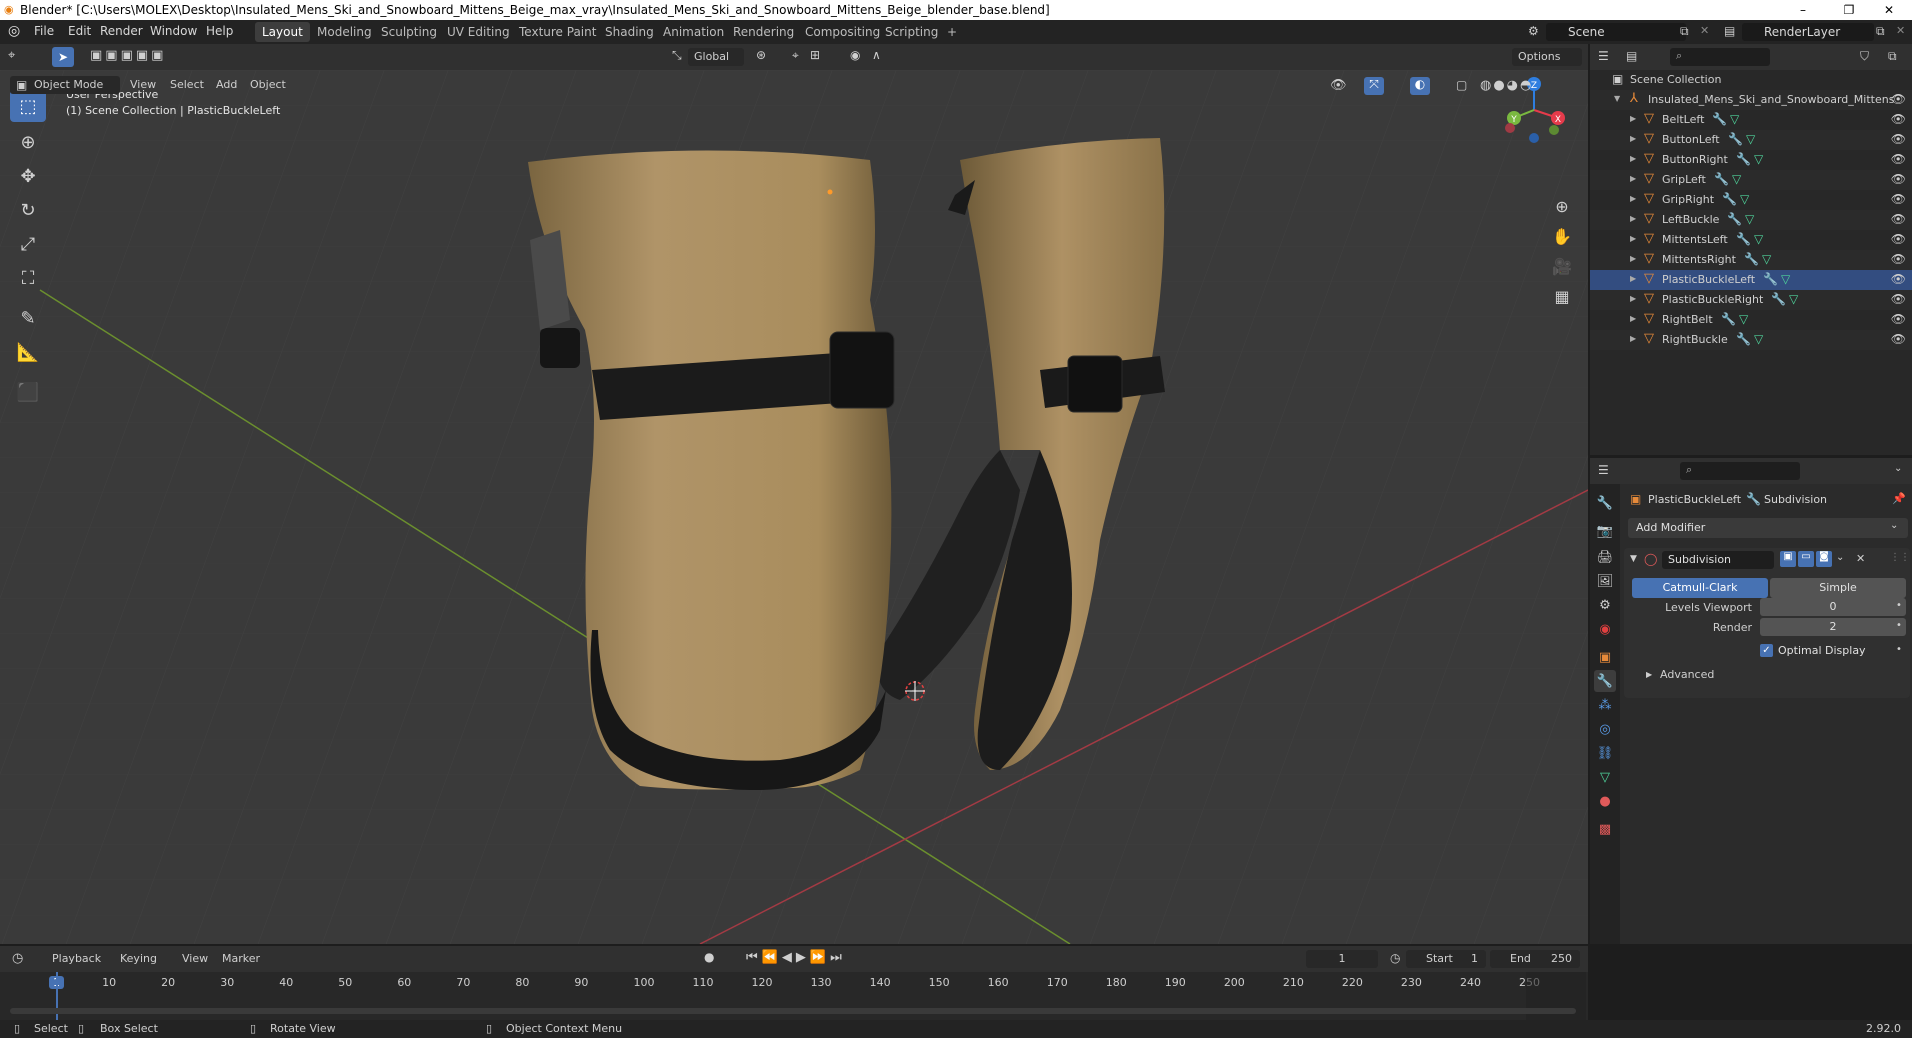 This screenshot has height=1038, width=1912. What do you see at coordinates (1461, 85) in the screenshot?
I see `xray-icon: ▢` at bounding box center [1461, 85].